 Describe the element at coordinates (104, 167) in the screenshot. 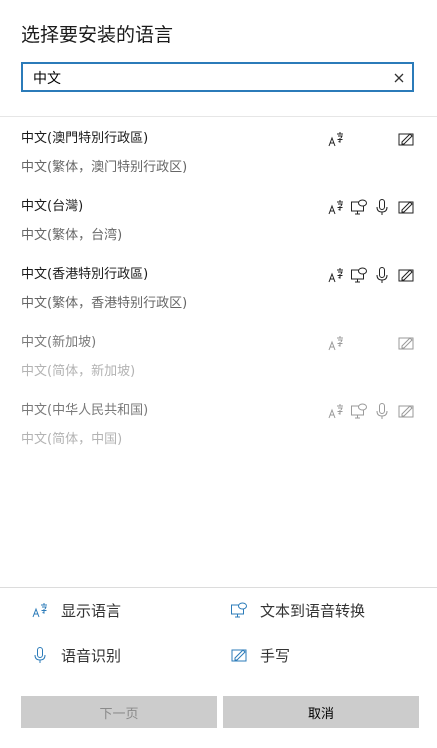

I see `language-description: 中文(繁体，澳门特别行政区)` at that location.